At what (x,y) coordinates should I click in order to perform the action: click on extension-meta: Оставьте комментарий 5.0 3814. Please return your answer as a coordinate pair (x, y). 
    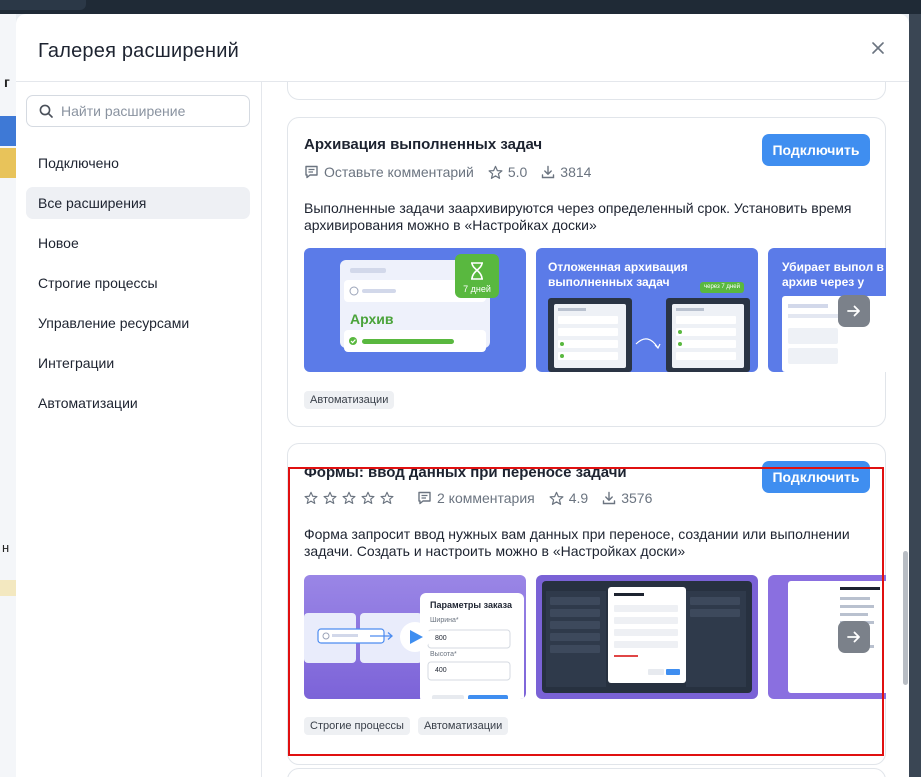
    Looking at the image, I should click on (454, 172).